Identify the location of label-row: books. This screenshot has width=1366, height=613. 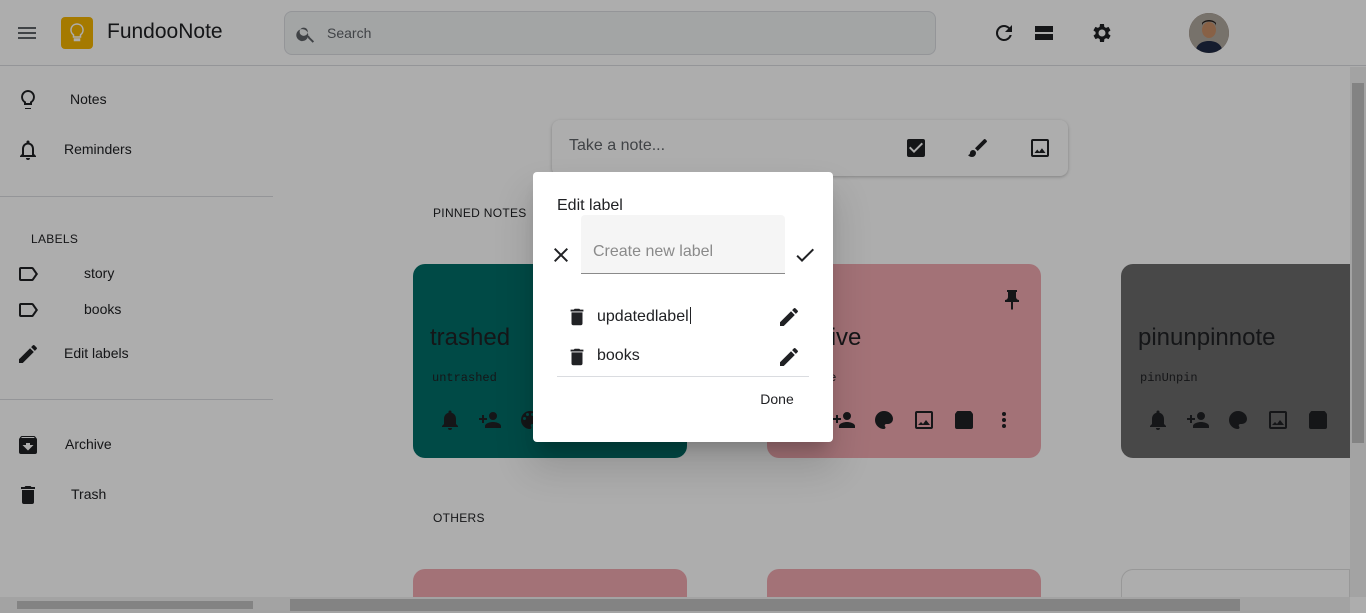
(683, 355).